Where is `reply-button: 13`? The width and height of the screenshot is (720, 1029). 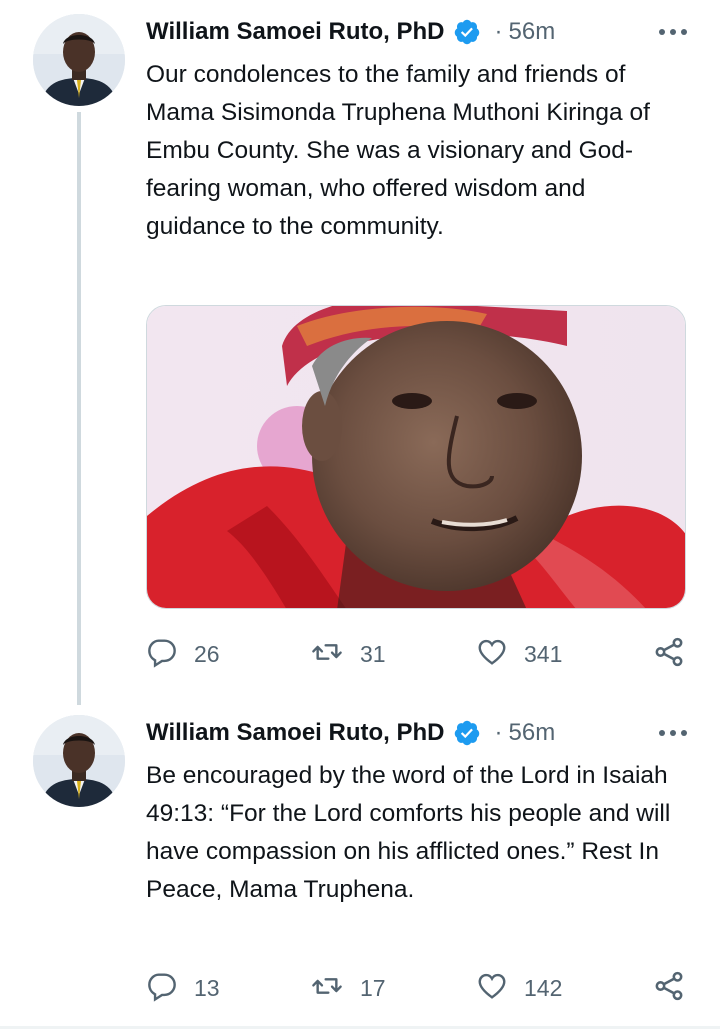
reply-button: 13 is located at coordinates (183, 988).